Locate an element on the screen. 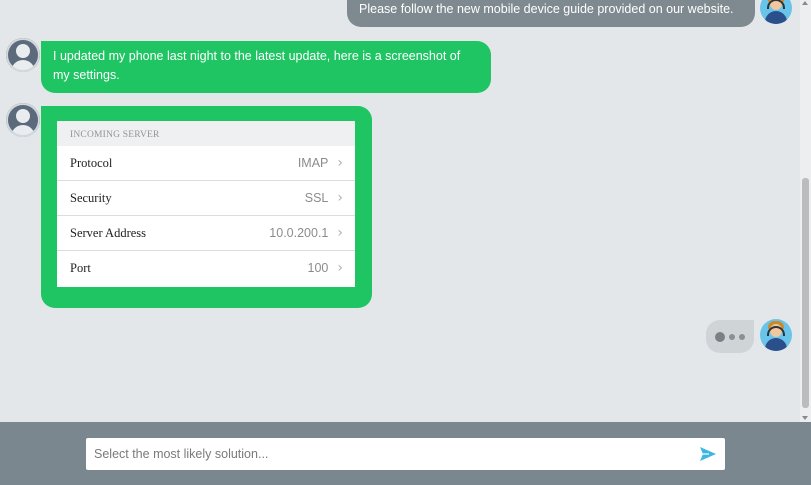 The width and height of the screenshot is (811, 485). settings-row-label: Protocol is located at coordinates (91, 162).